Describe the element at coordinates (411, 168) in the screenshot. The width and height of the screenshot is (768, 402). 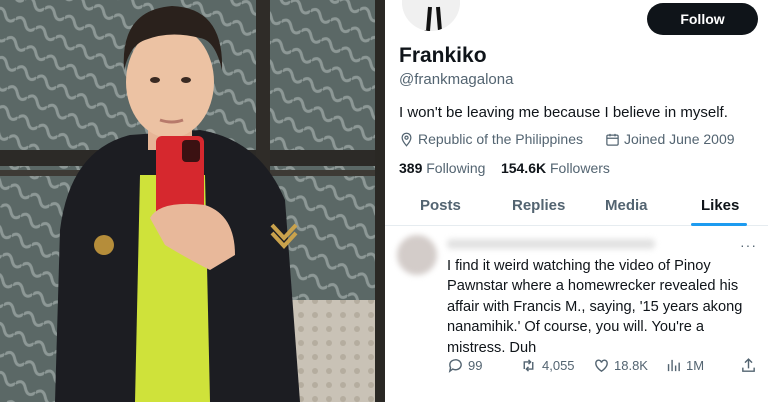
I see `following-count: 389` at that location.